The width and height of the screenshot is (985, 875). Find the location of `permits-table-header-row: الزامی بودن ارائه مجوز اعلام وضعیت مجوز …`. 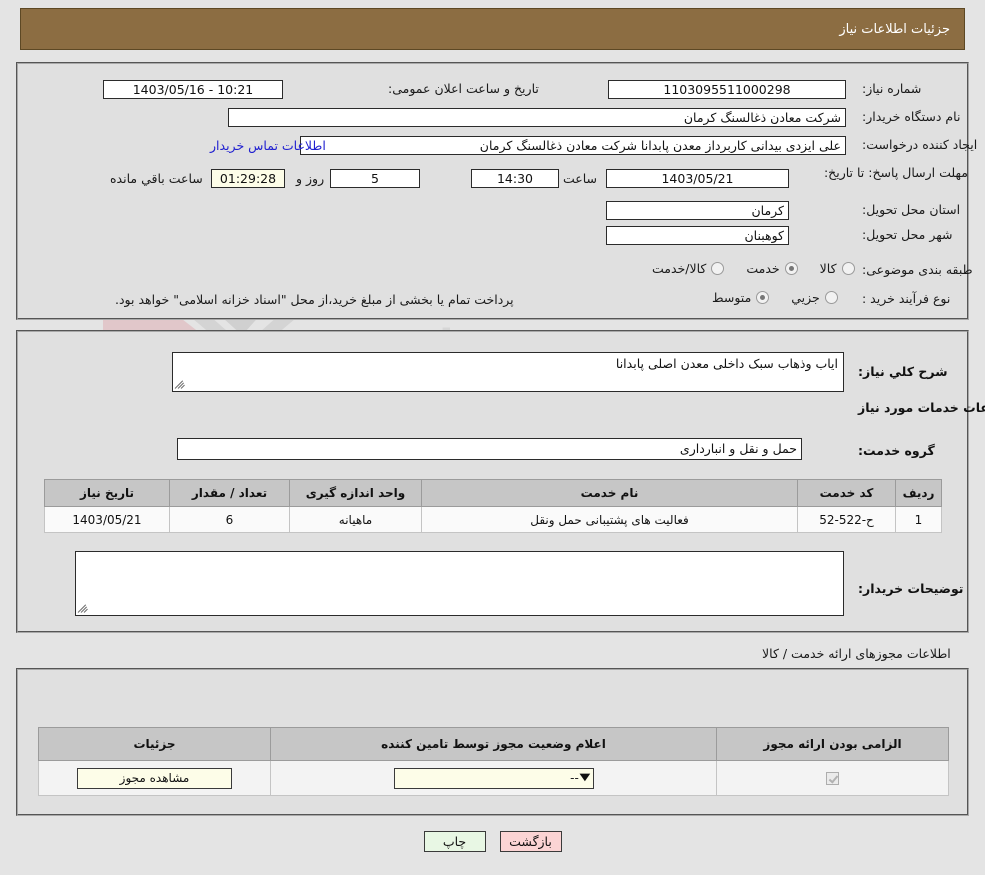

permits-table-header-row: الزامی بودن ارائه مجوز اعلام وضعیت مجوز … is located at coordinates (493, 744).